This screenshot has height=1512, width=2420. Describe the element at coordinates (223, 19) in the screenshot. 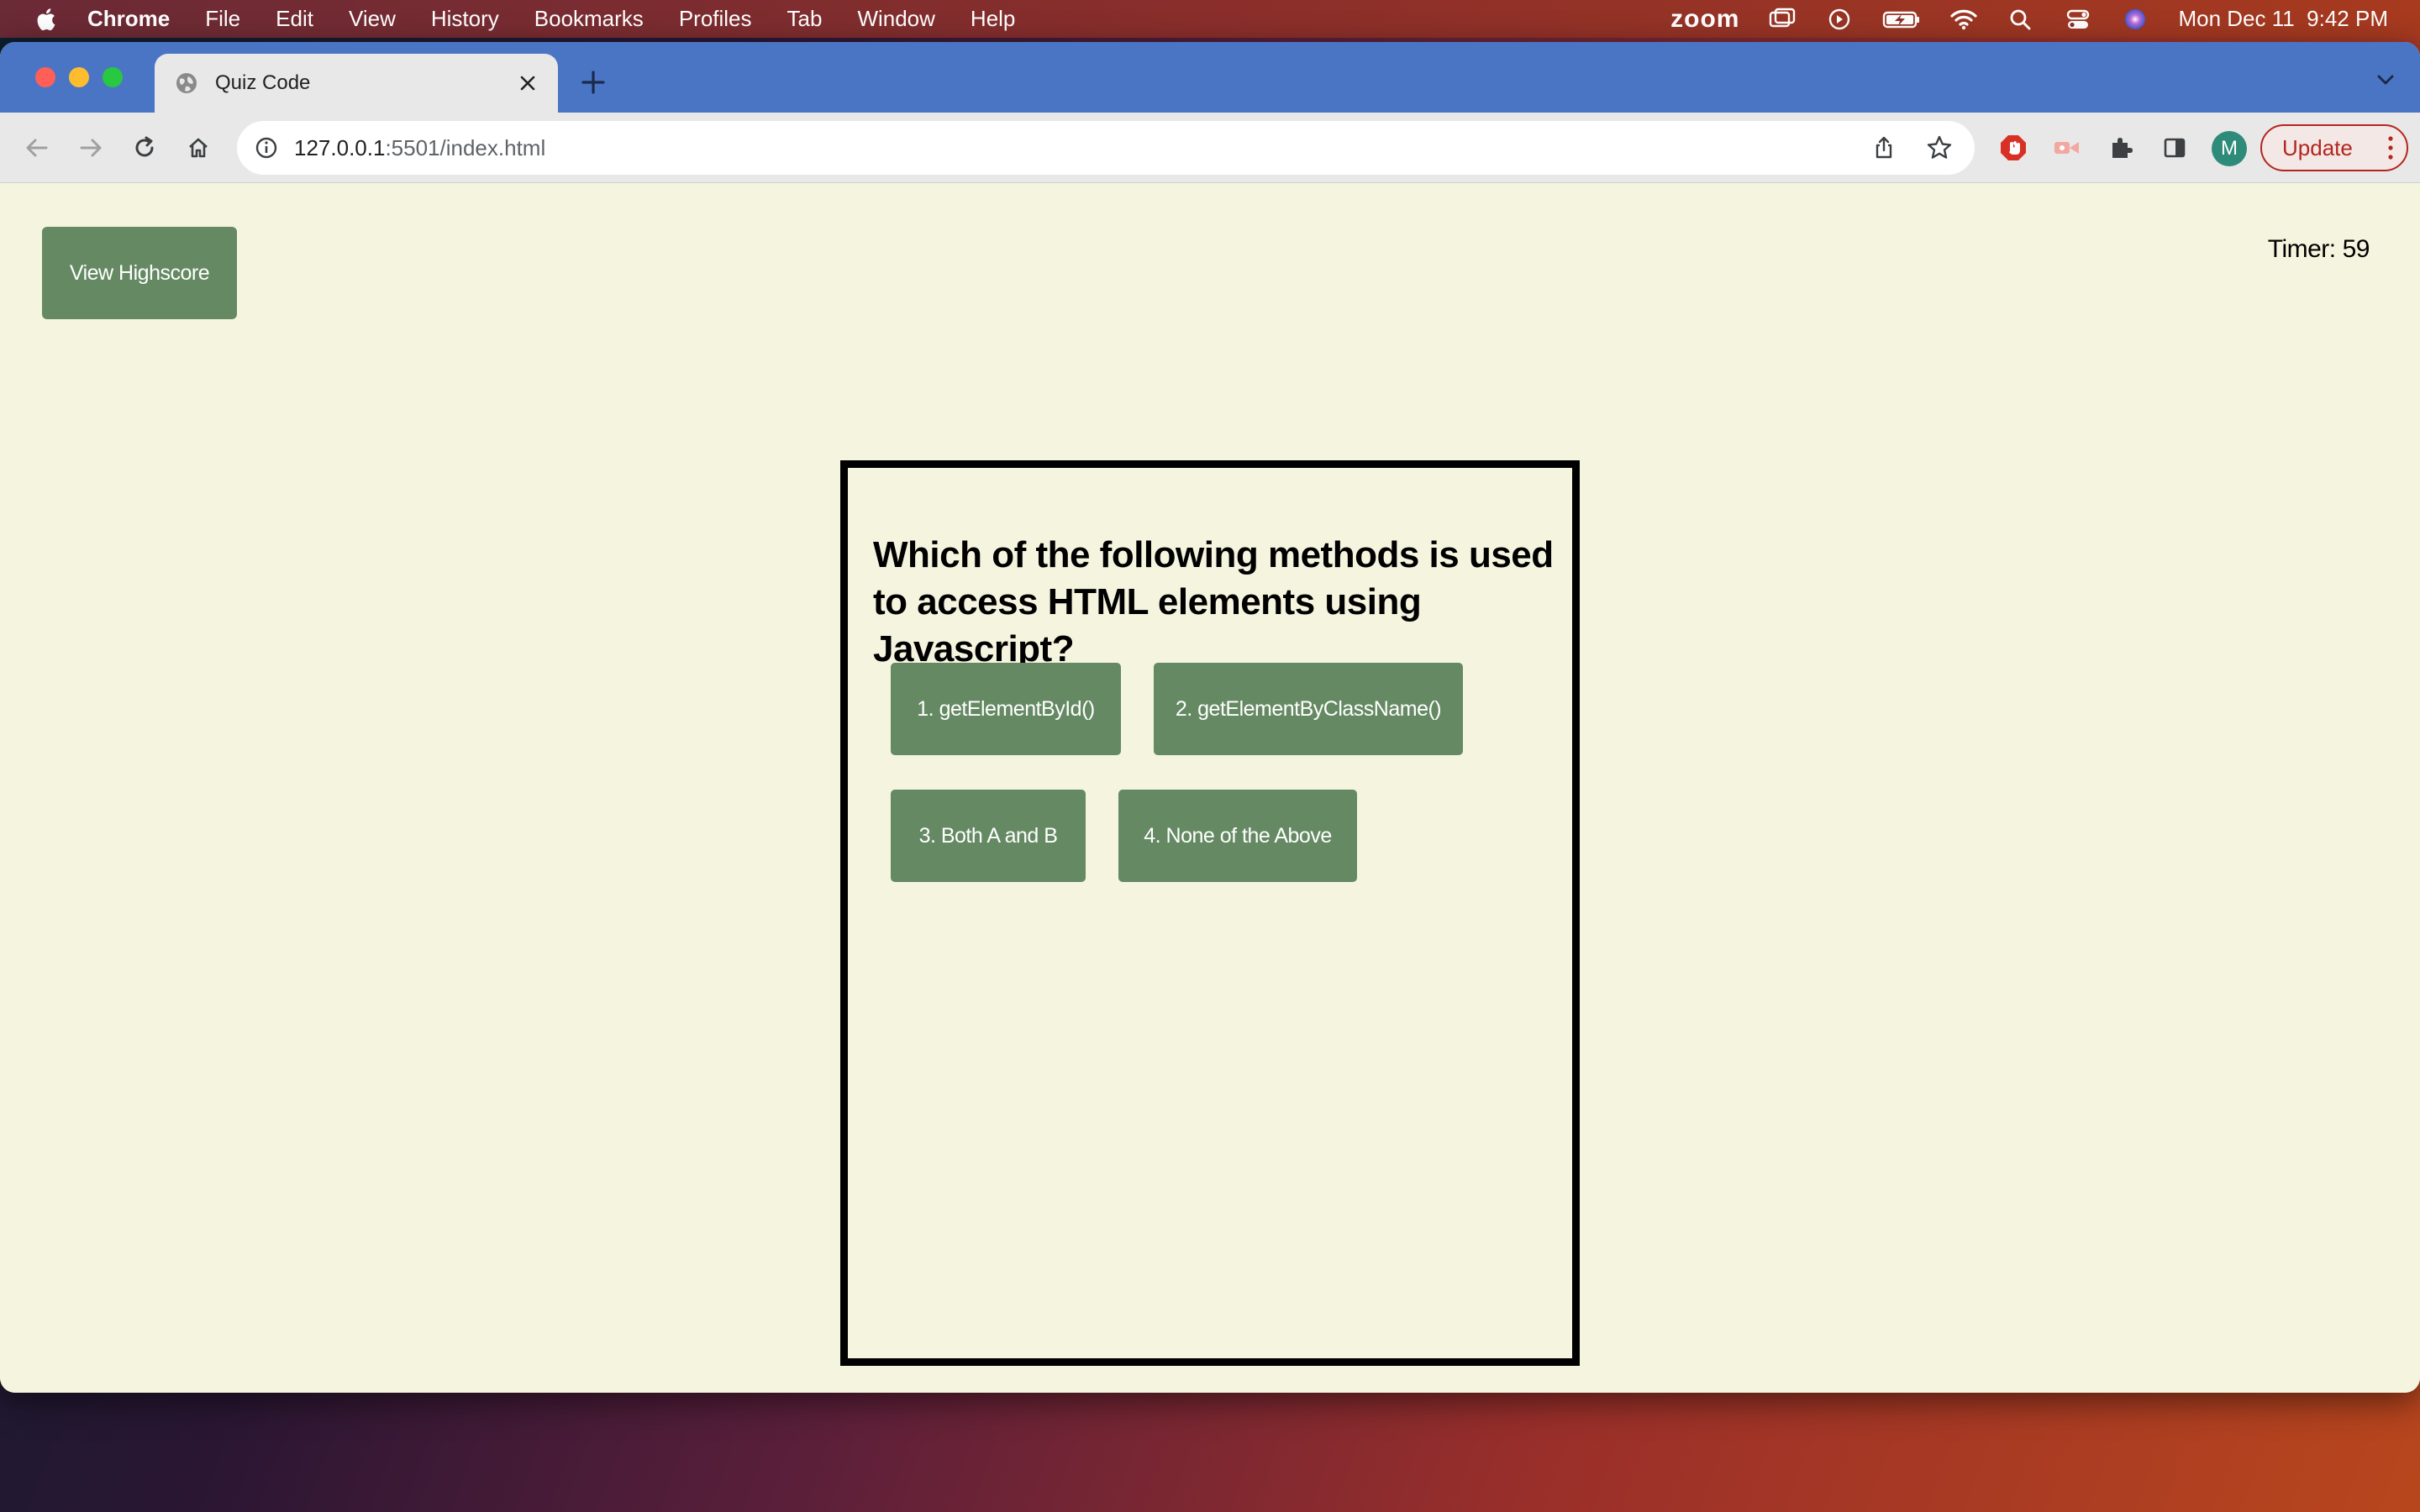

I see `menu-file: File` at that location.